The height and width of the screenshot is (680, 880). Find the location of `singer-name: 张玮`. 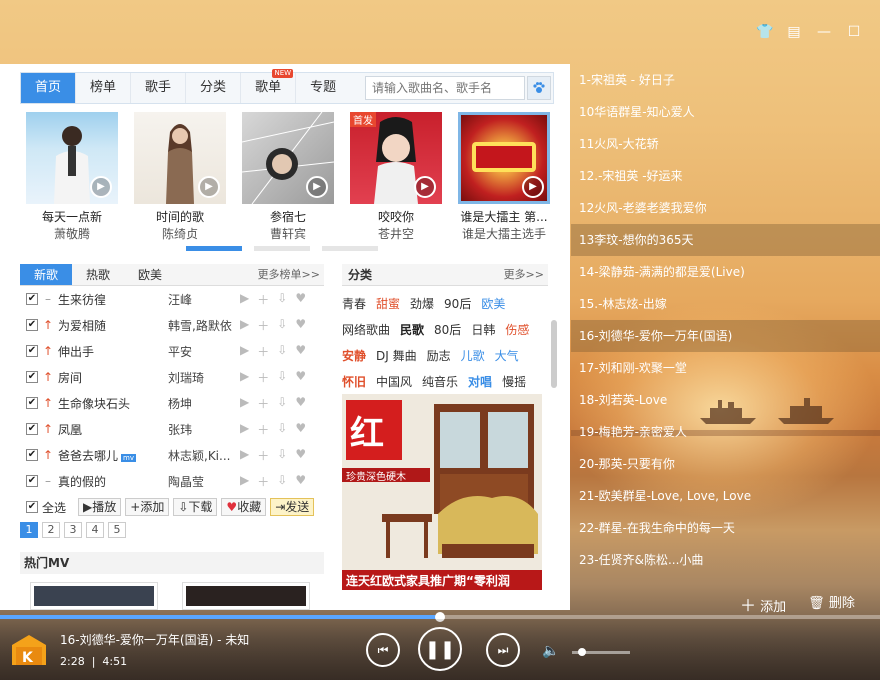

singer-name: 张玮 is located at coordinates (204, 429).